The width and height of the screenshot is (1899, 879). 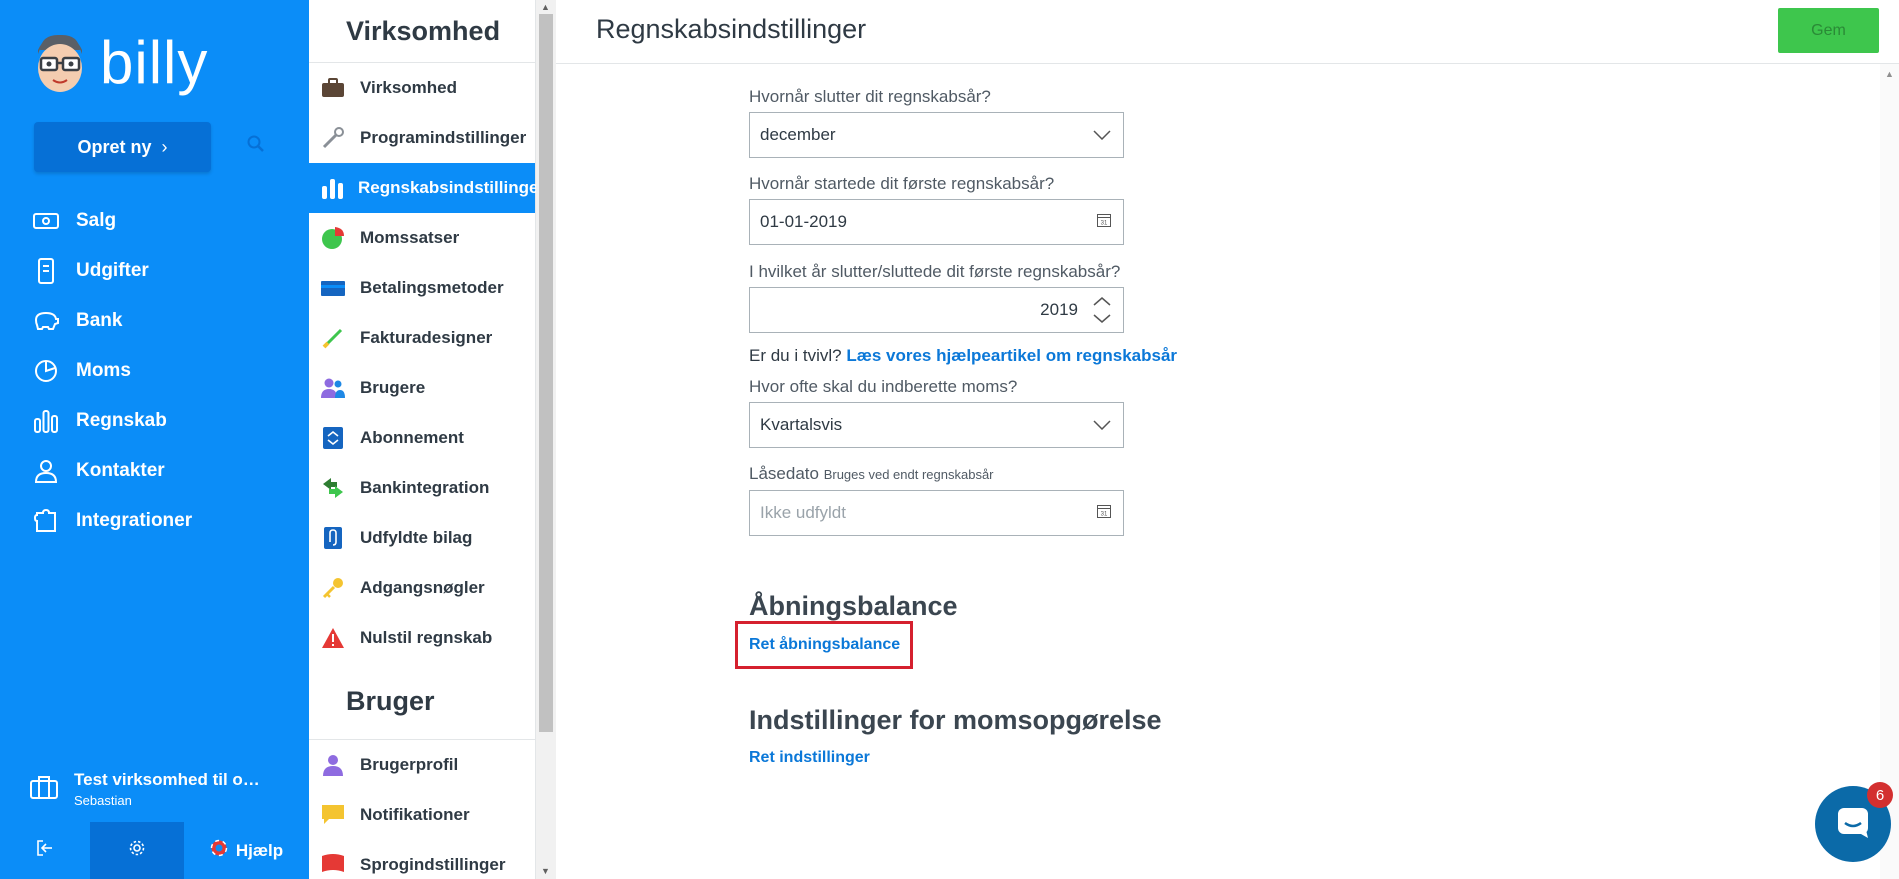 I want to click on subnav-label: Udfyldte bilag, so click(x=416, y=537).